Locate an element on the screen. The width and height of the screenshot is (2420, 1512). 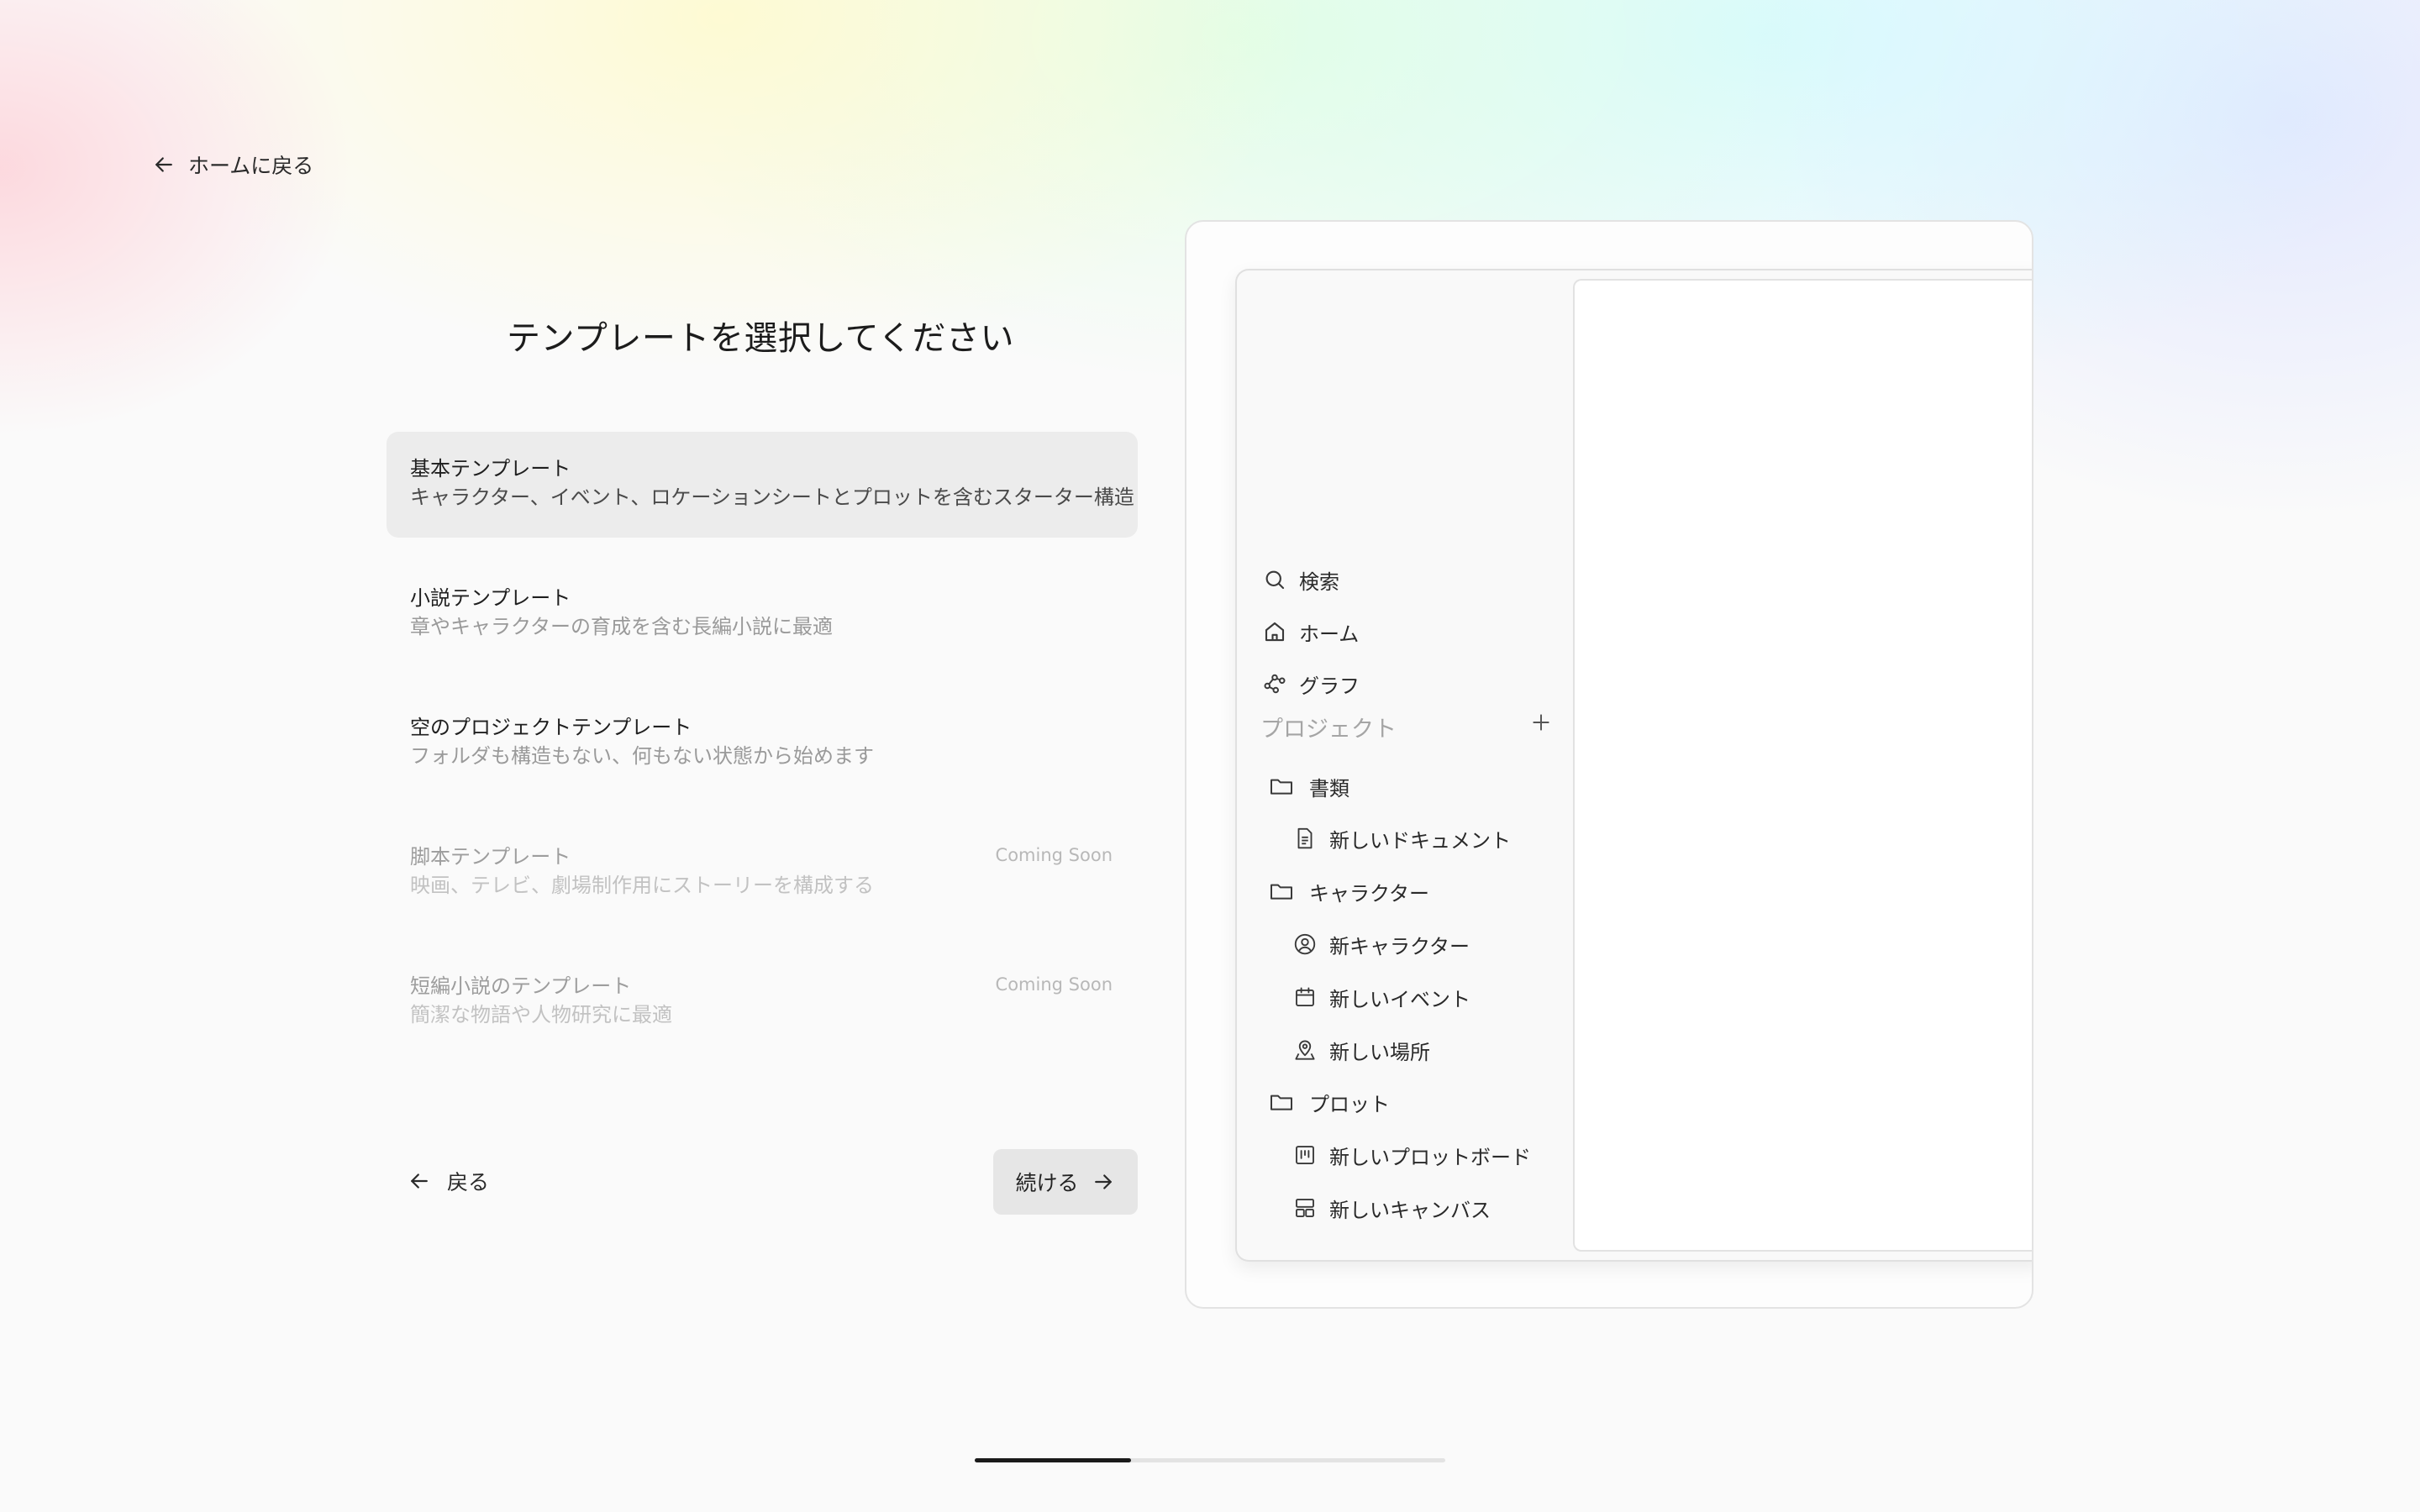
preview-nav-graph: グラフ is located at coordinates (1310, 684).